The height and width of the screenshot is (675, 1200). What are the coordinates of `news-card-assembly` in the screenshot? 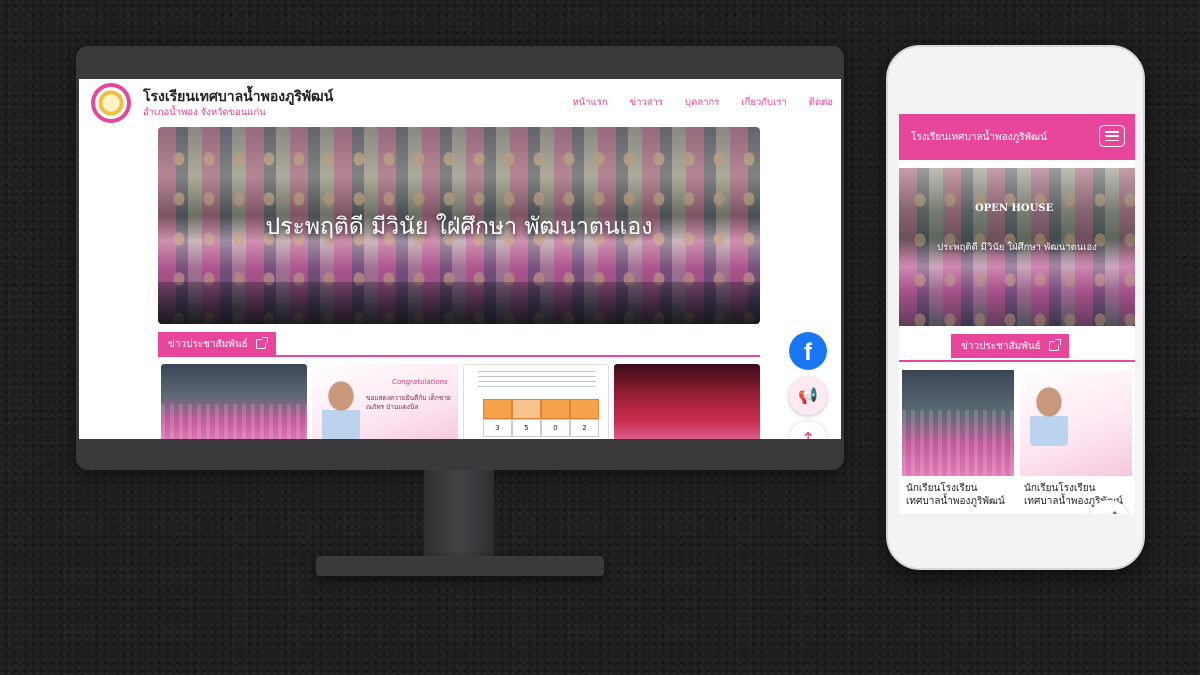 It's located at (234, 401).